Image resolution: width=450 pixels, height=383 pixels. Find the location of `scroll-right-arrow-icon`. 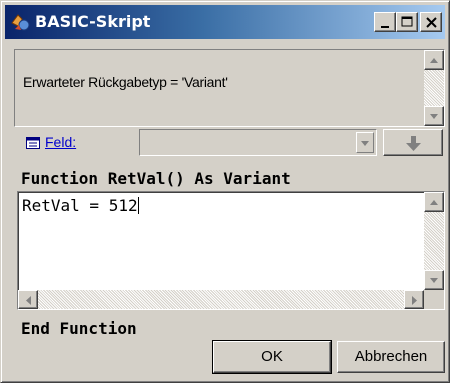

scroll-right-arrow-icon is located at coordinates (414, 300).